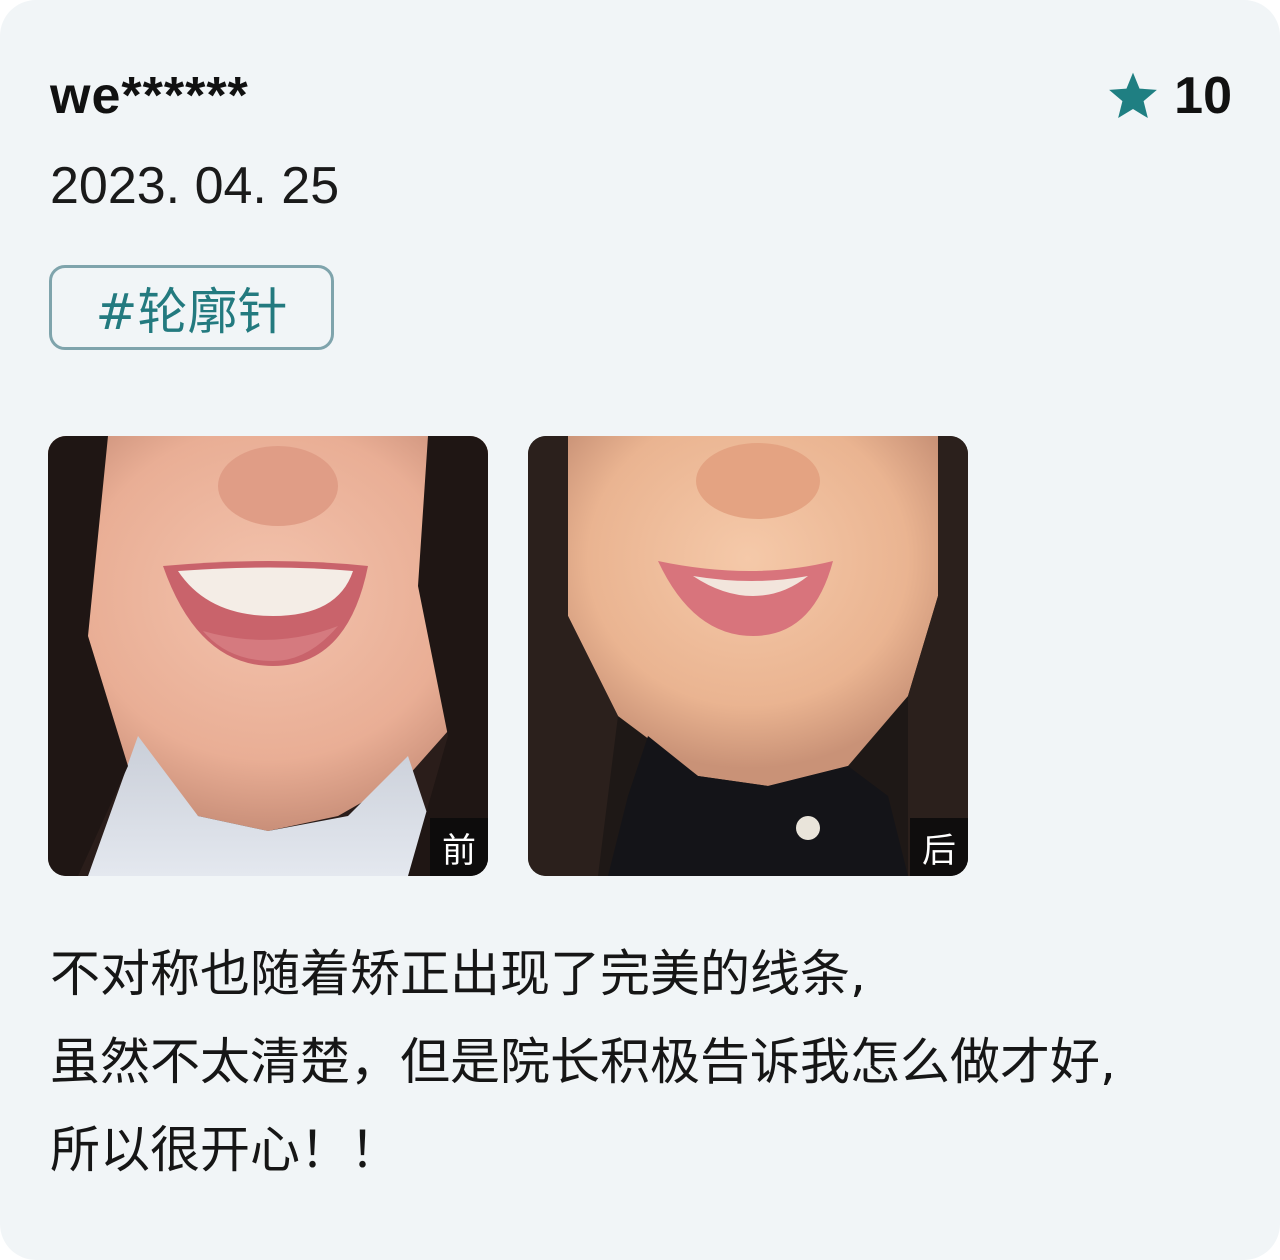  I want to click on after-photo: 后, so click(748, 656).